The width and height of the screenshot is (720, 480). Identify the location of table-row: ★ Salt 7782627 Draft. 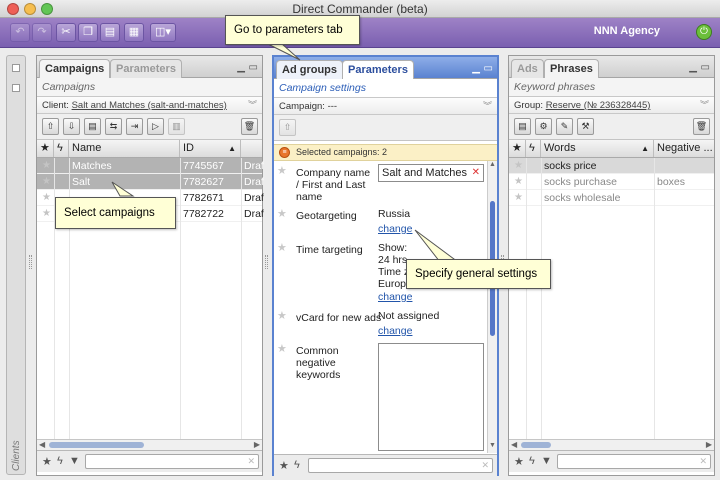
(150, 182).